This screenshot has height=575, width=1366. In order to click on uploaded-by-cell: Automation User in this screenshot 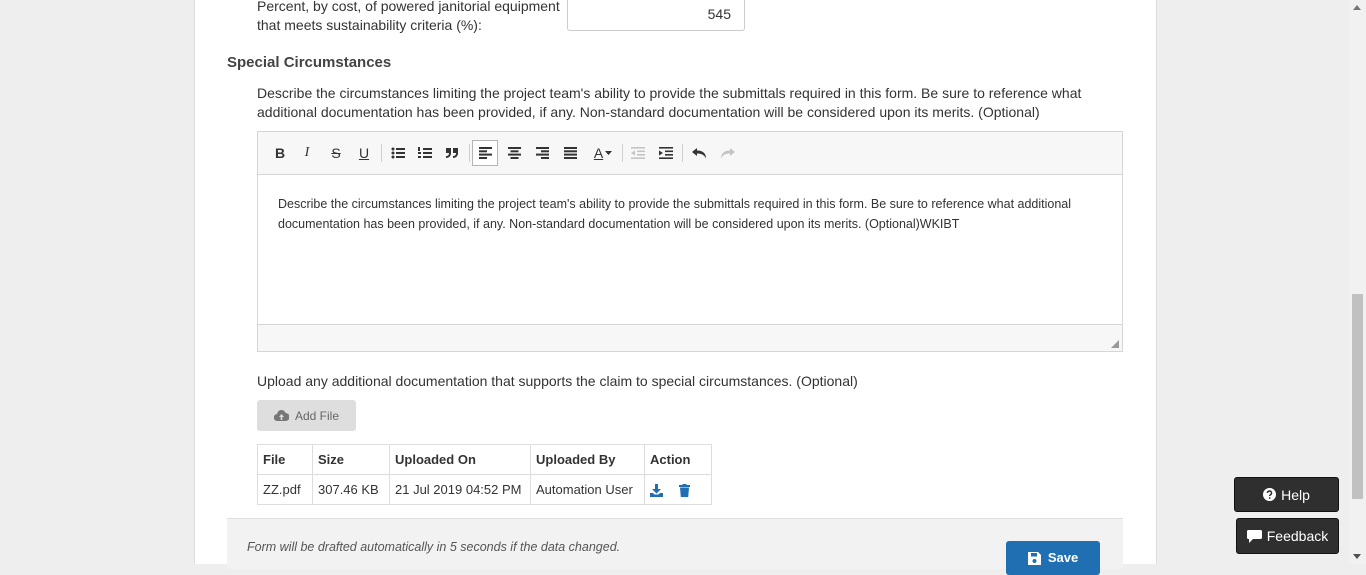, I will do `click(587, 489)`.